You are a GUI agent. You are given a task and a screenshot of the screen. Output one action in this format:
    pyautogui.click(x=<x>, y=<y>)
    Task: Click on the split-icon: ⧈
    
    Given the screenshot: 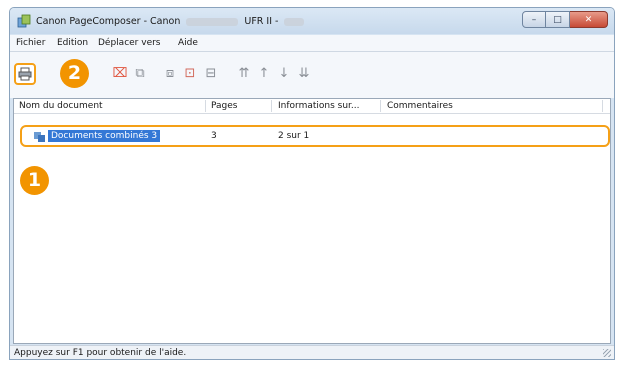 What is the action you would take?
    pyautogui.click(x=170, y=74)
    